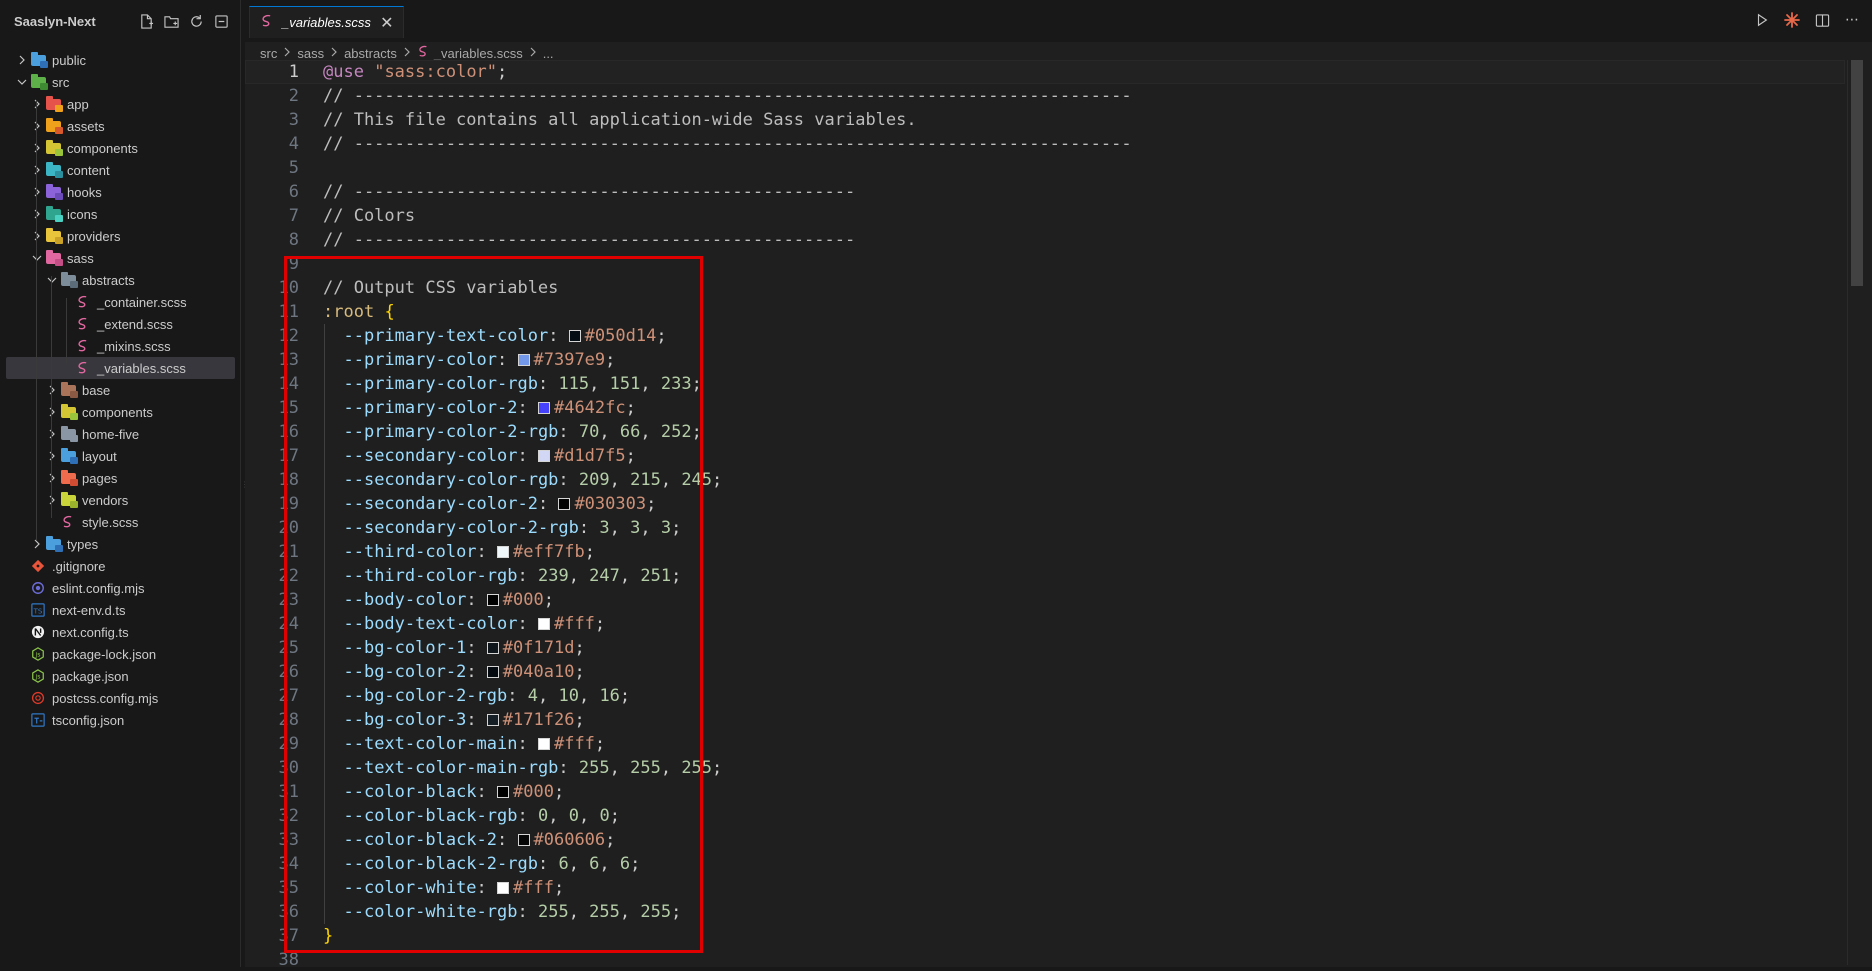  I want to click on code-line: 1 @use "sass:color";, so click(1045, 72).